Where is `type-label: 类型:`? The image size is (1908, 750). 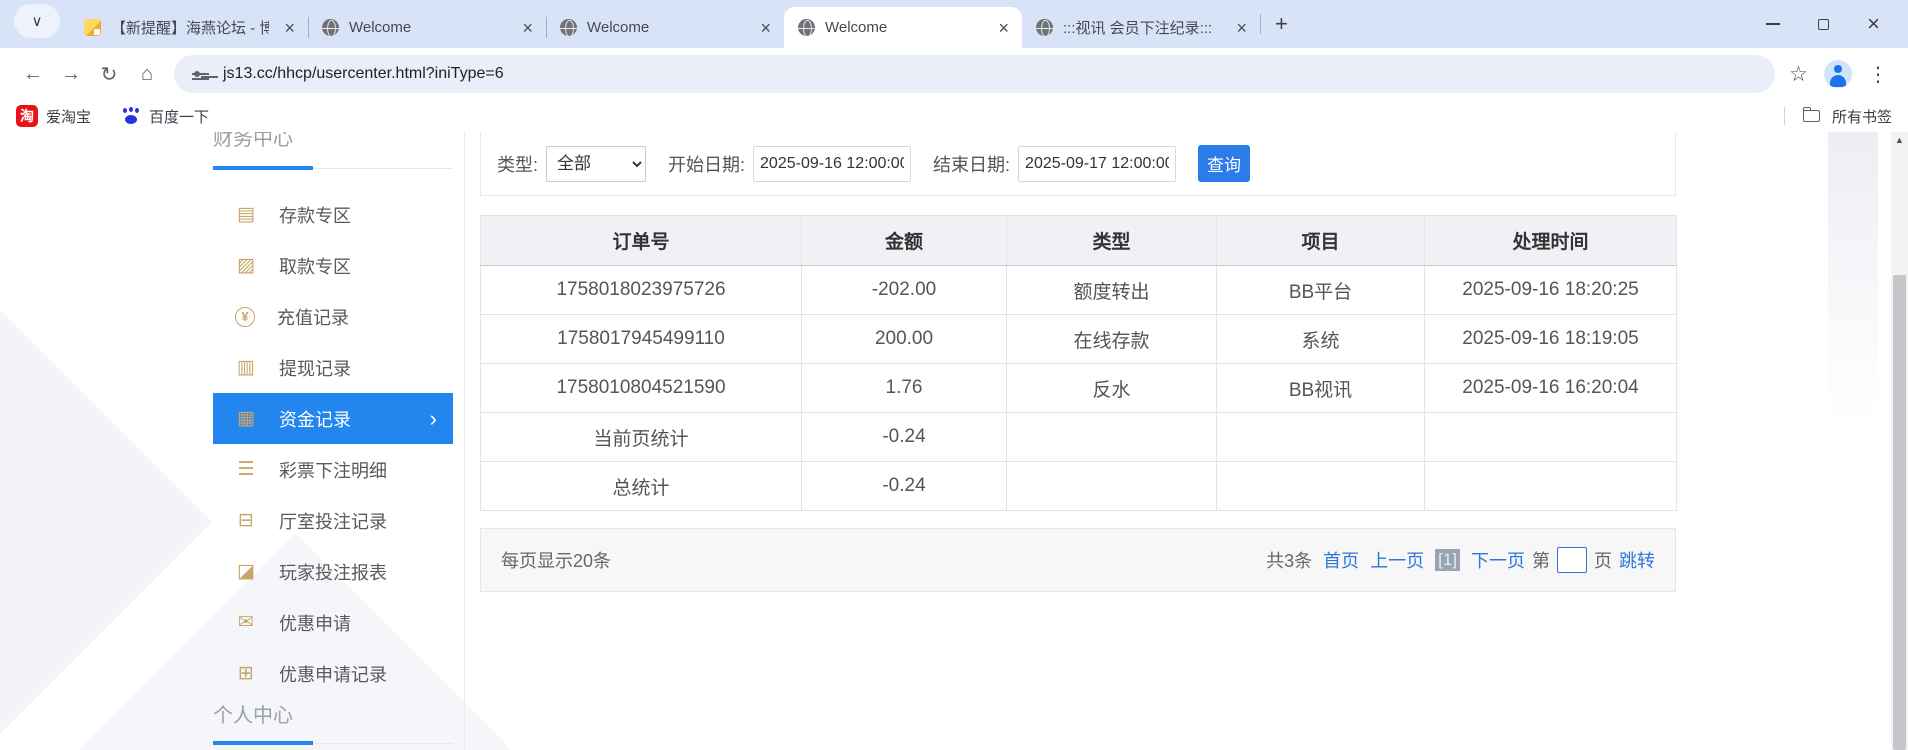
type-label: 类型: is located at coordinates (518, 164).